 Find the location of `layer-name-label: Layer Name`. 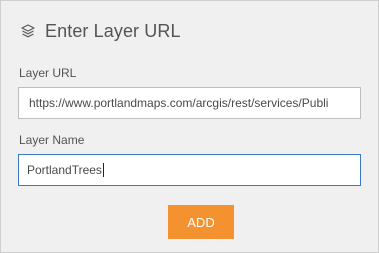

layer-name-label: Layer Name is located at coordinates (52, 140).